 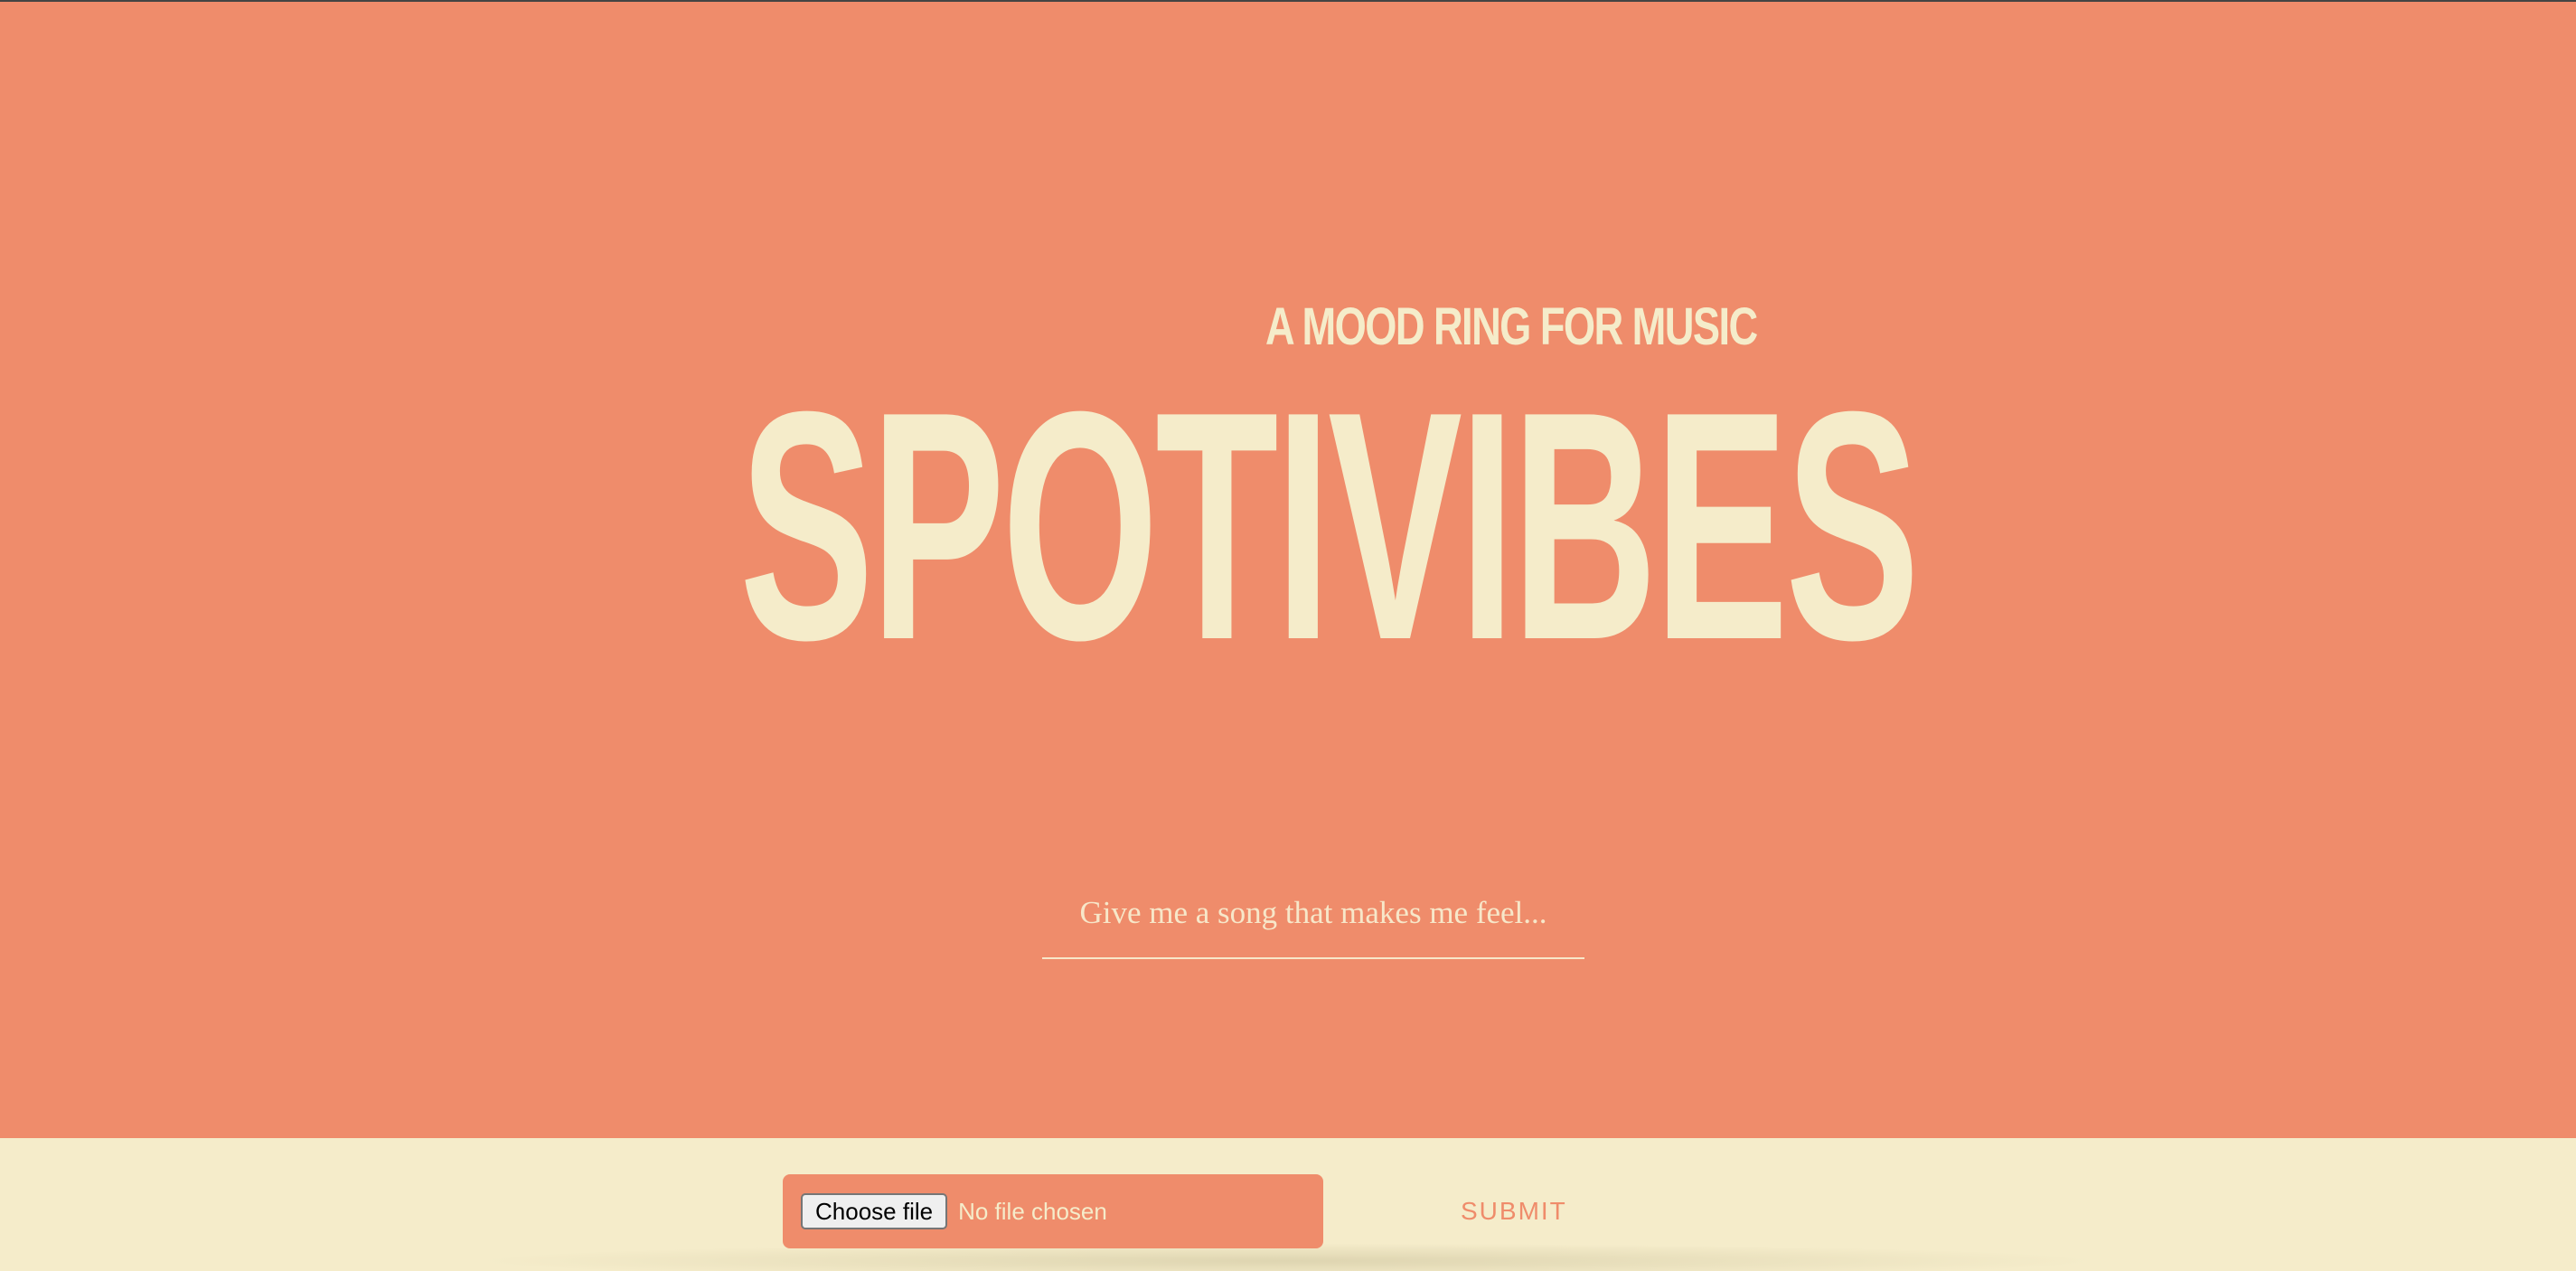 I want to click on app-title: SPOTIVIBES, so click(x=1330, y=526).